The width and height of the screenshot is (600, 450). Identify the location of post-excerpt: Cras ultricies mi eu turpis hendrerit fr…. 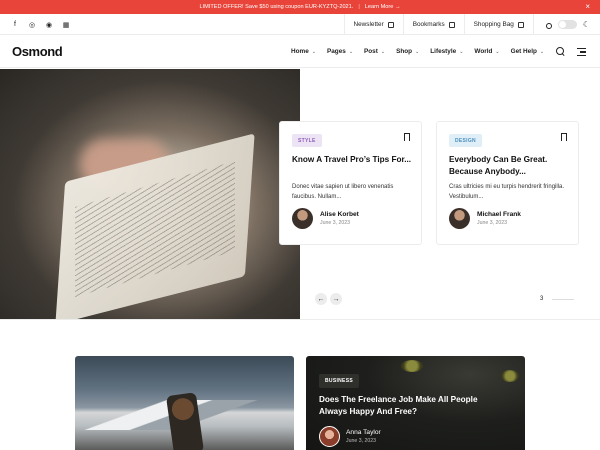
(507, 192).